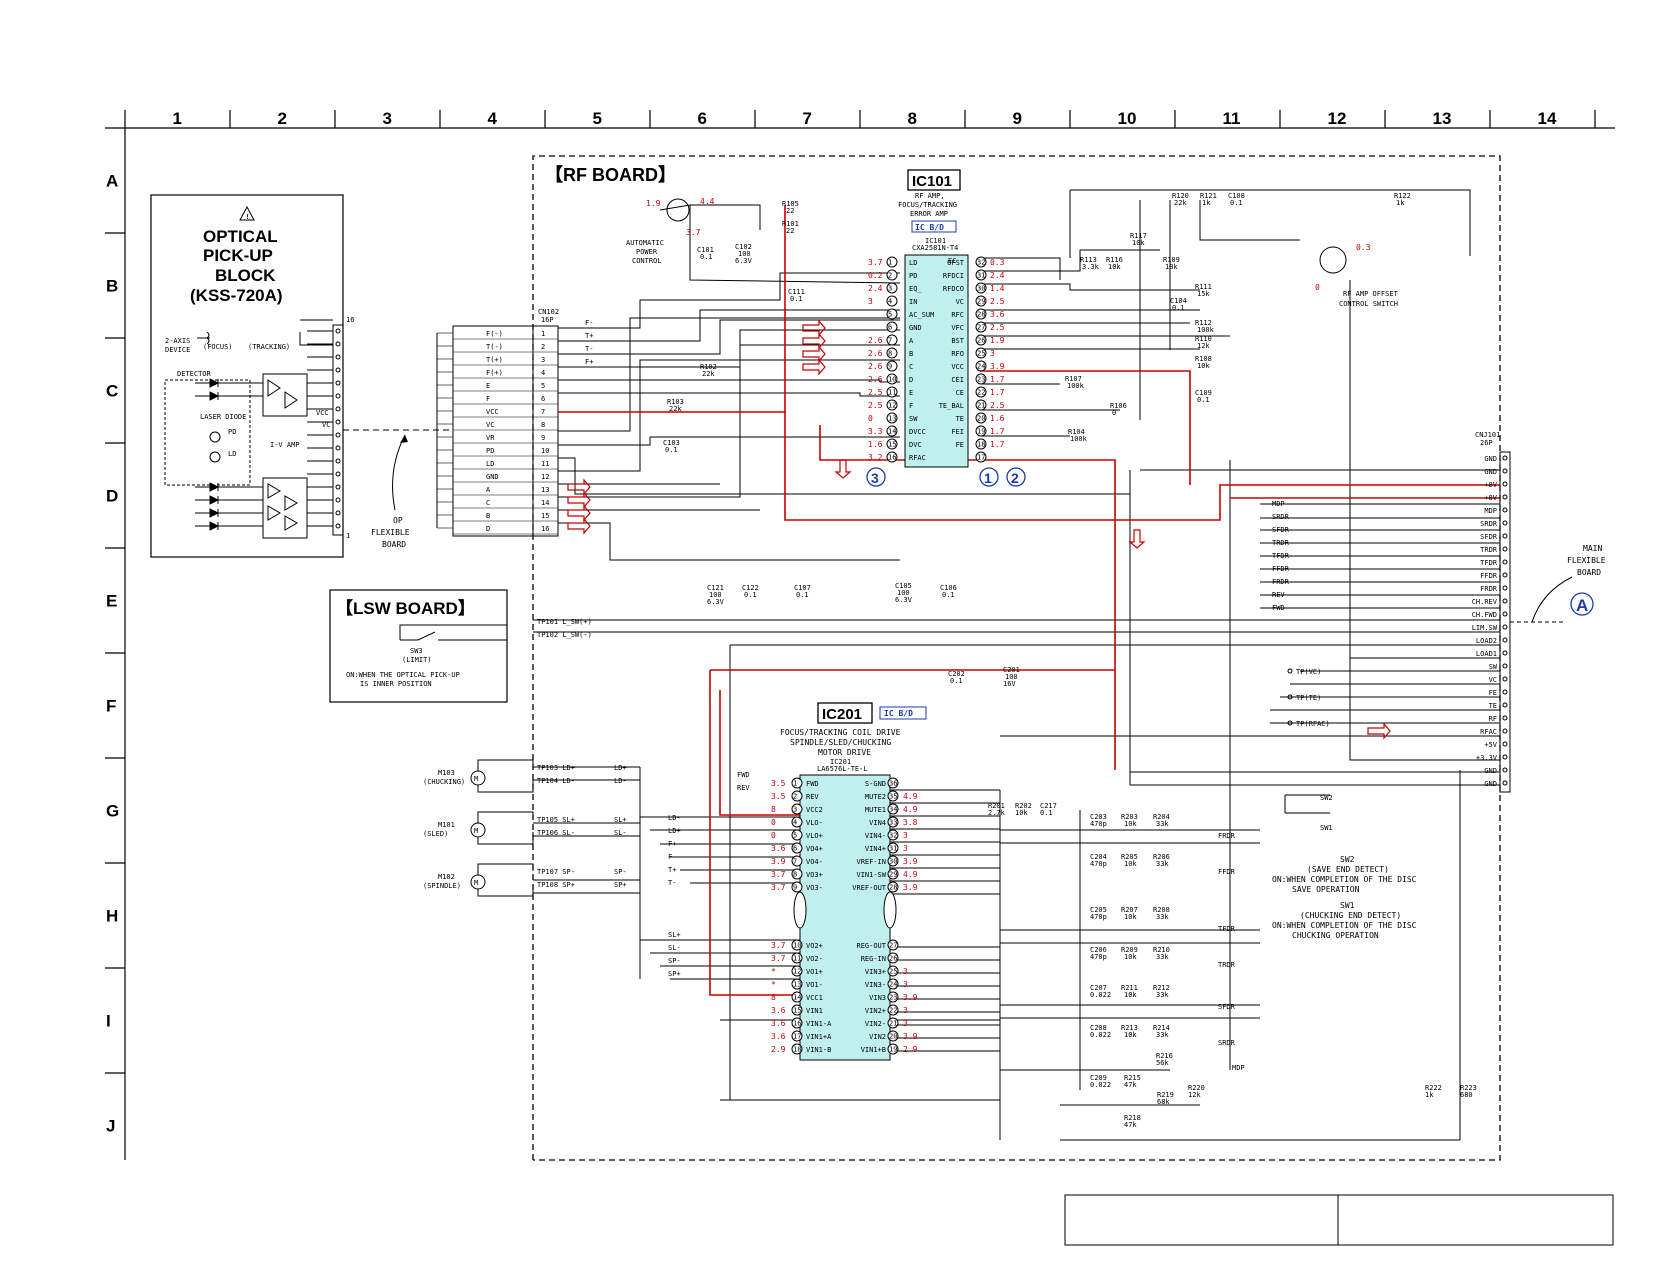 The image size is (1680, 1267). What do you see at coordinates (915, 445) in the screenshot?
I see `ic101-pin-label: DVC` at bounding box center [915, 445].